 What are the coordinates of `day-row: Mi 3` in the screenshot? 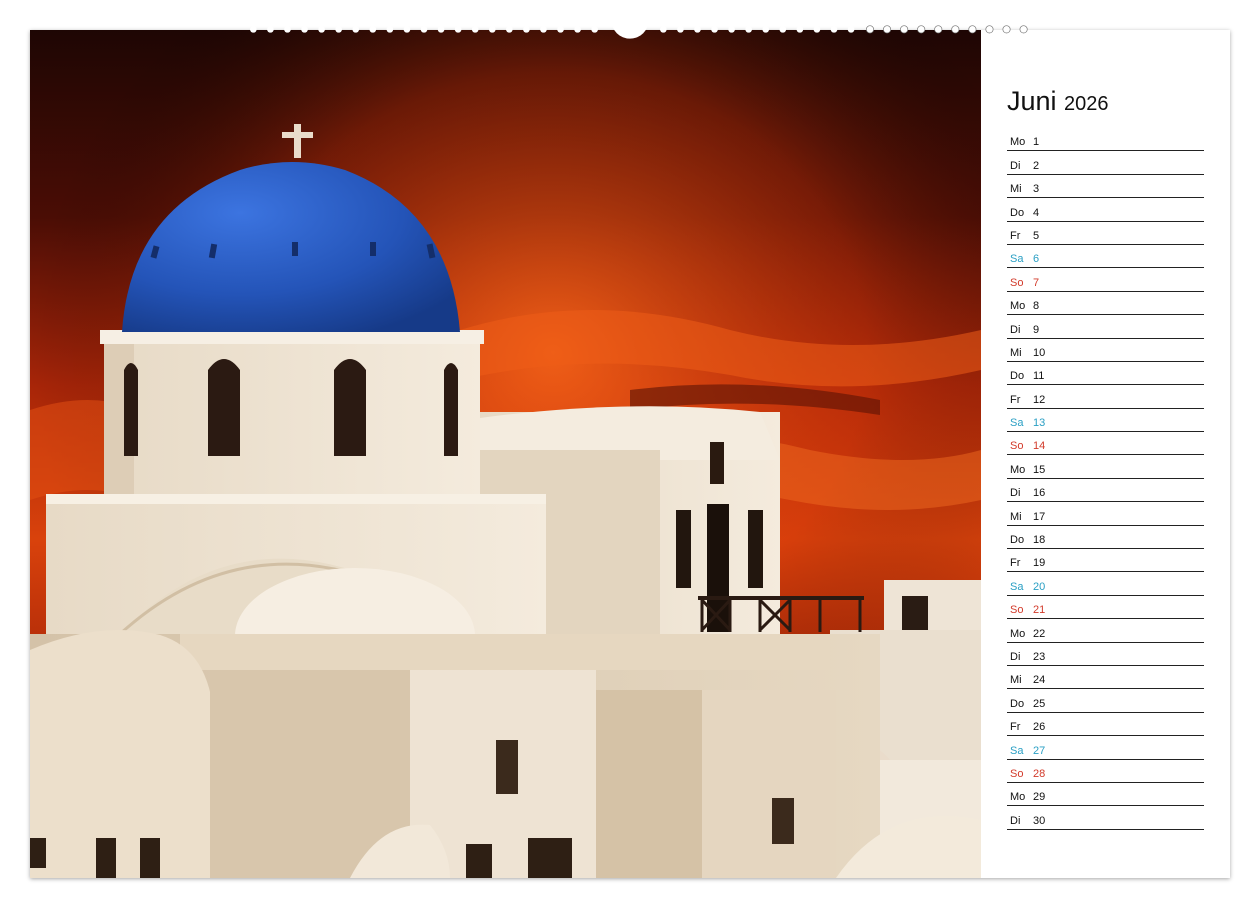 It's located at (1105, 187).